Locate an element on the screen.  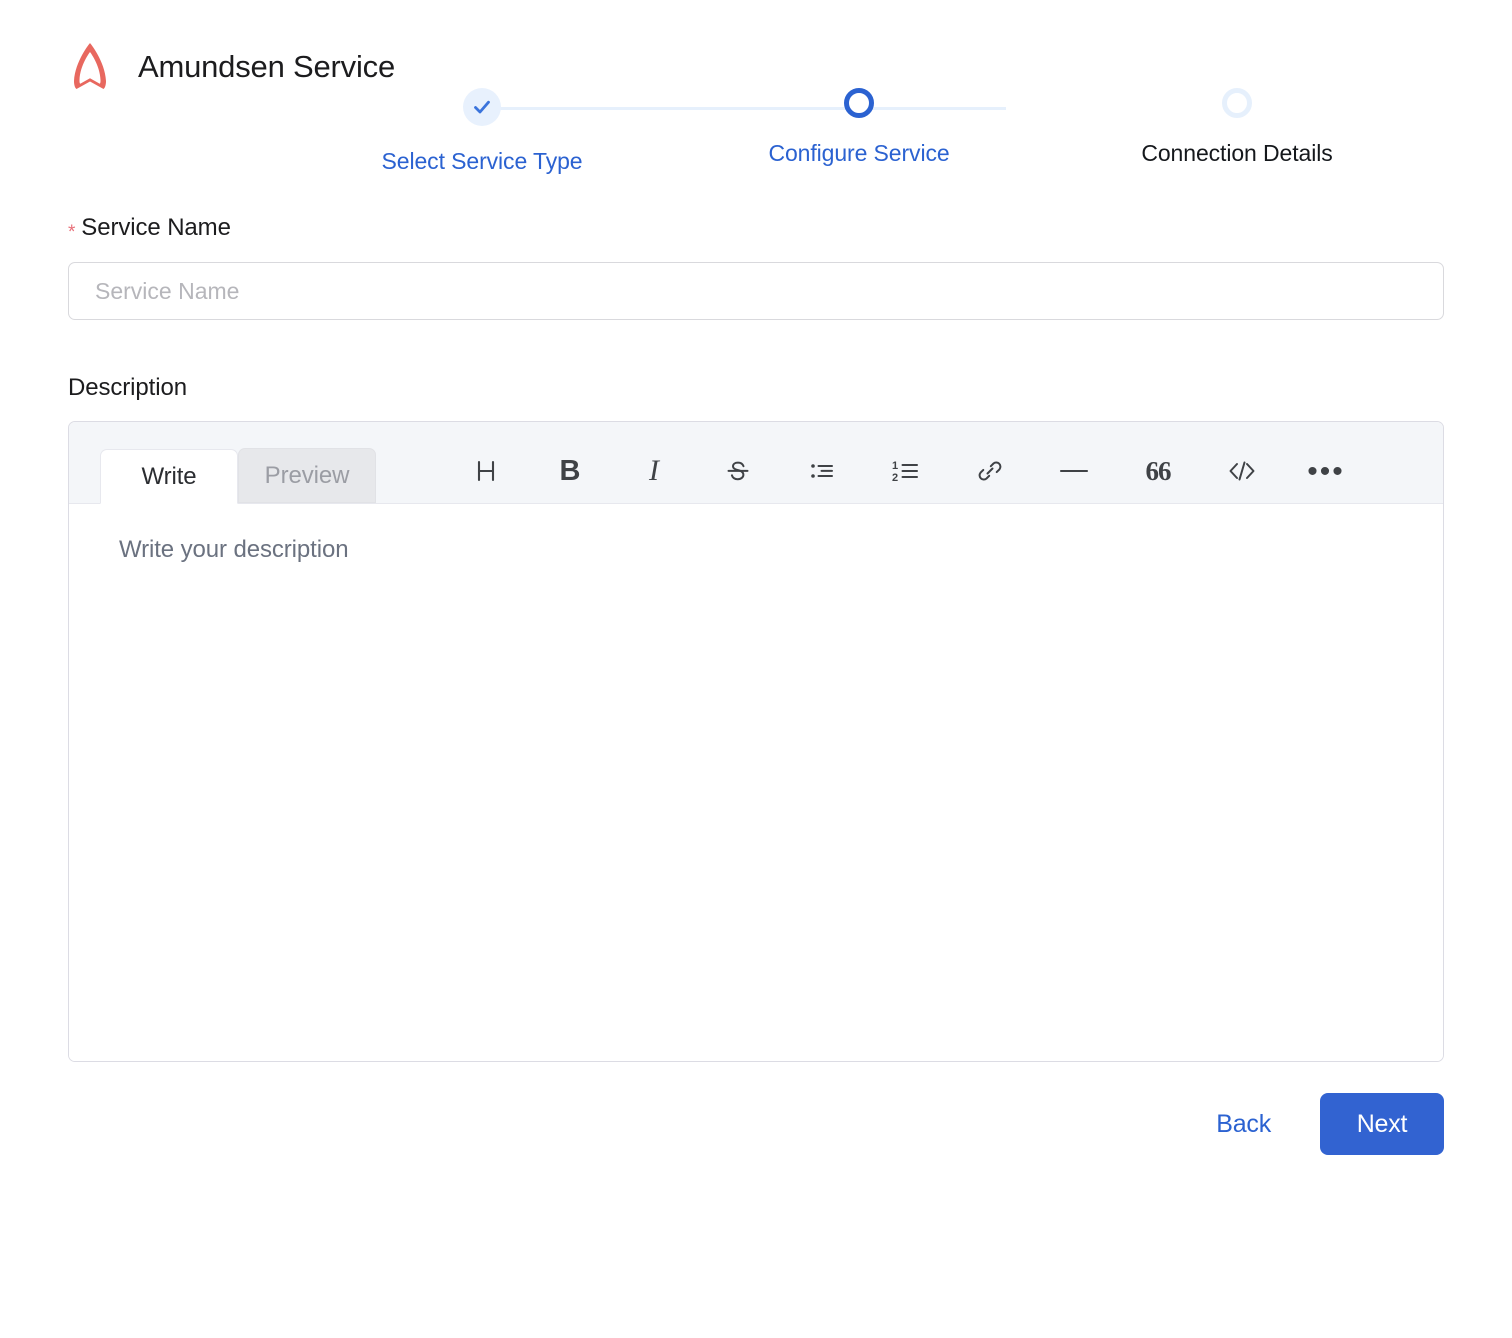
stepper-step-configure-service: Configure Service is located at coordinates (859, 127).